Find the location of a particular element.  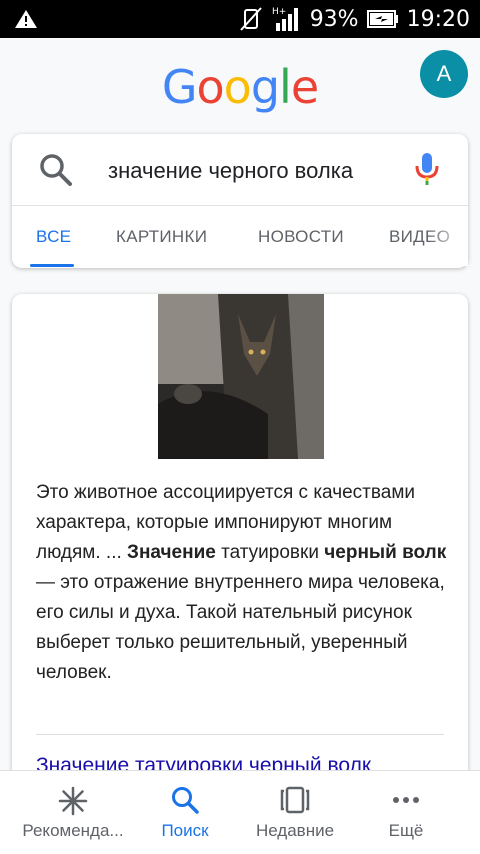

snippet-part: татуировки is located at coordinates (270, 552).